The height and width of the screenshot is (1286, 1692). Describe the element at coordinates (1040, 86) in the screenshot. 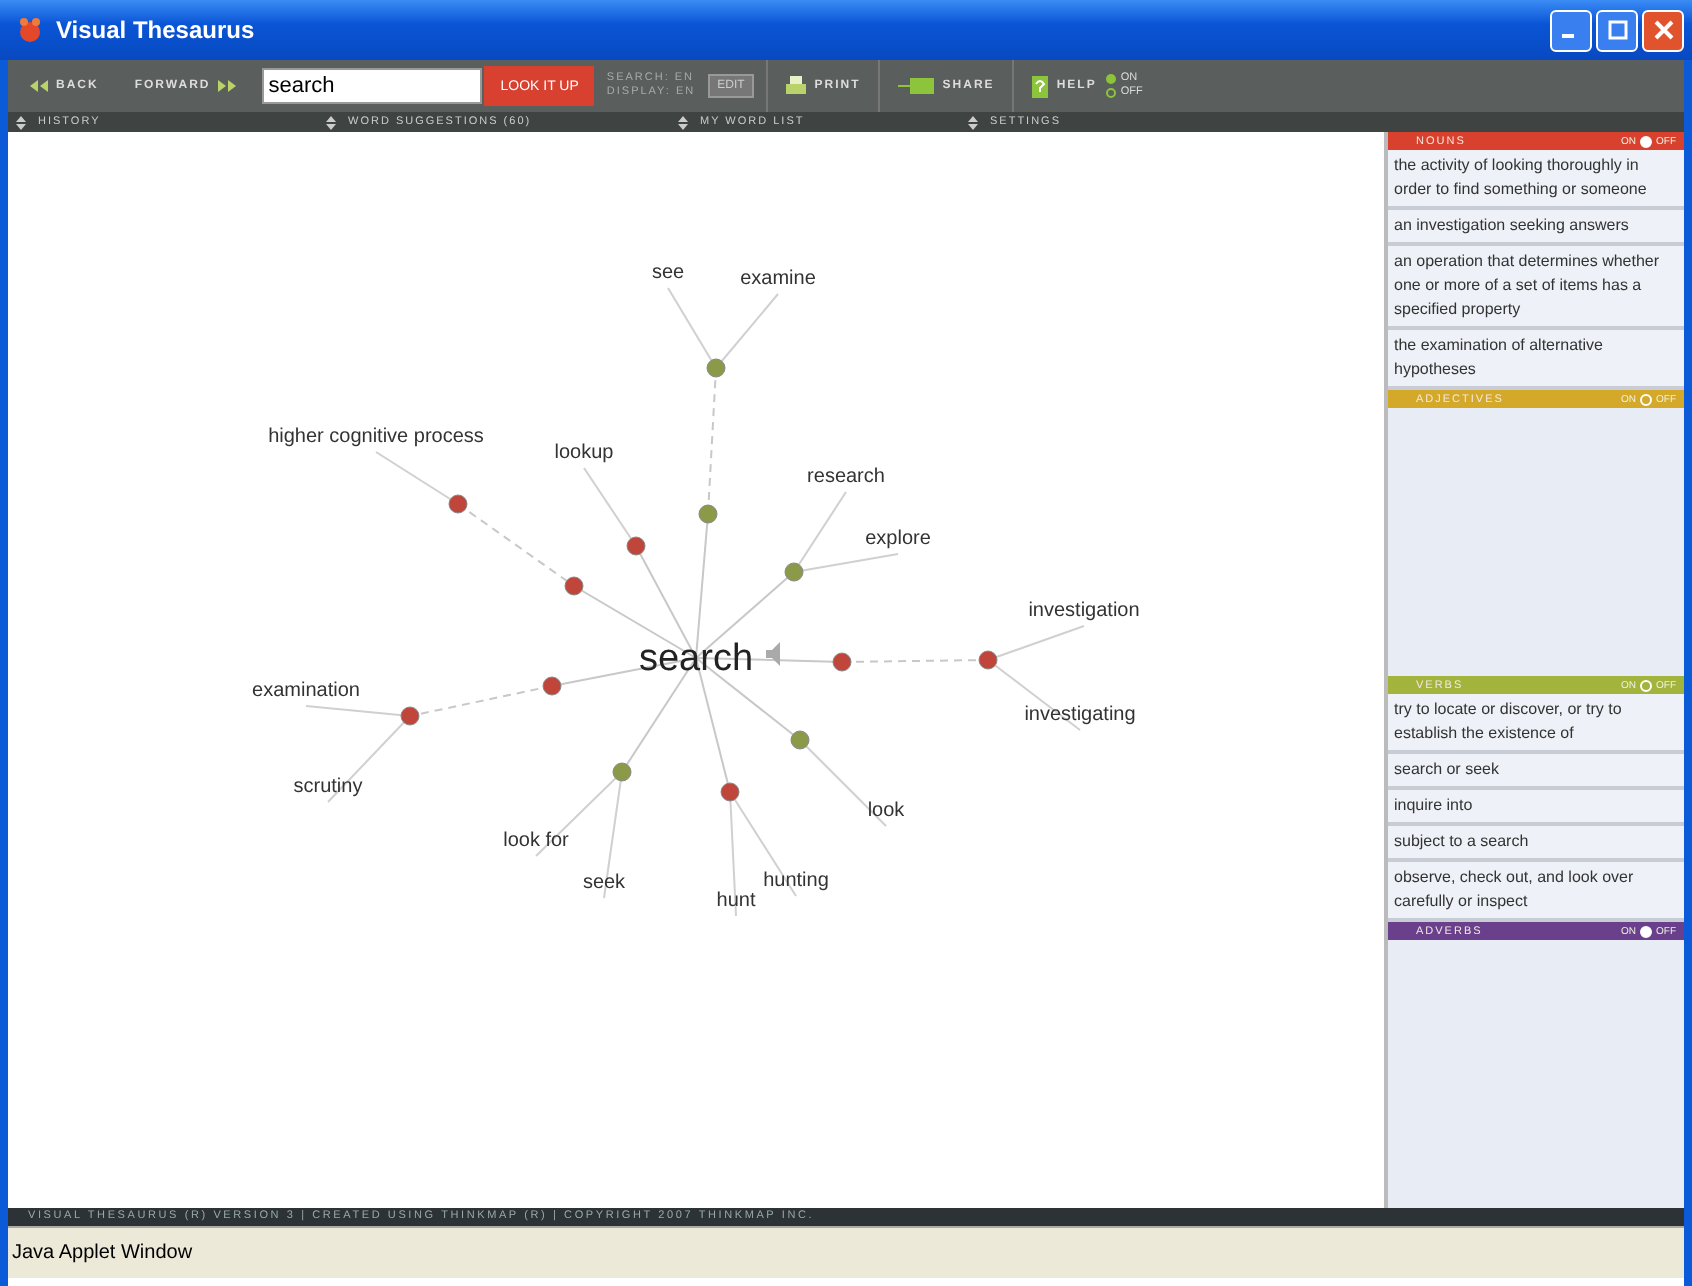

I see `help-icon` at that location.